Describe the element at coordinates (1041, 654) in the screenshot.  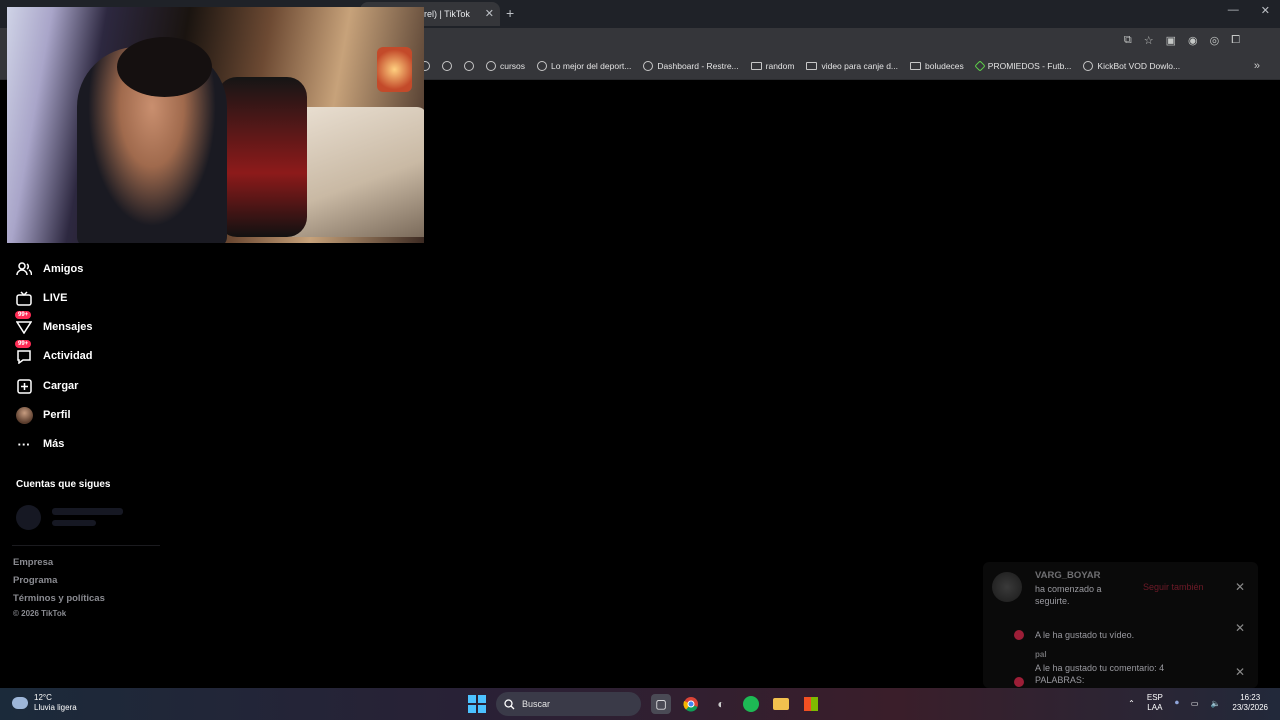
I see `notification-user: pal` at that location.